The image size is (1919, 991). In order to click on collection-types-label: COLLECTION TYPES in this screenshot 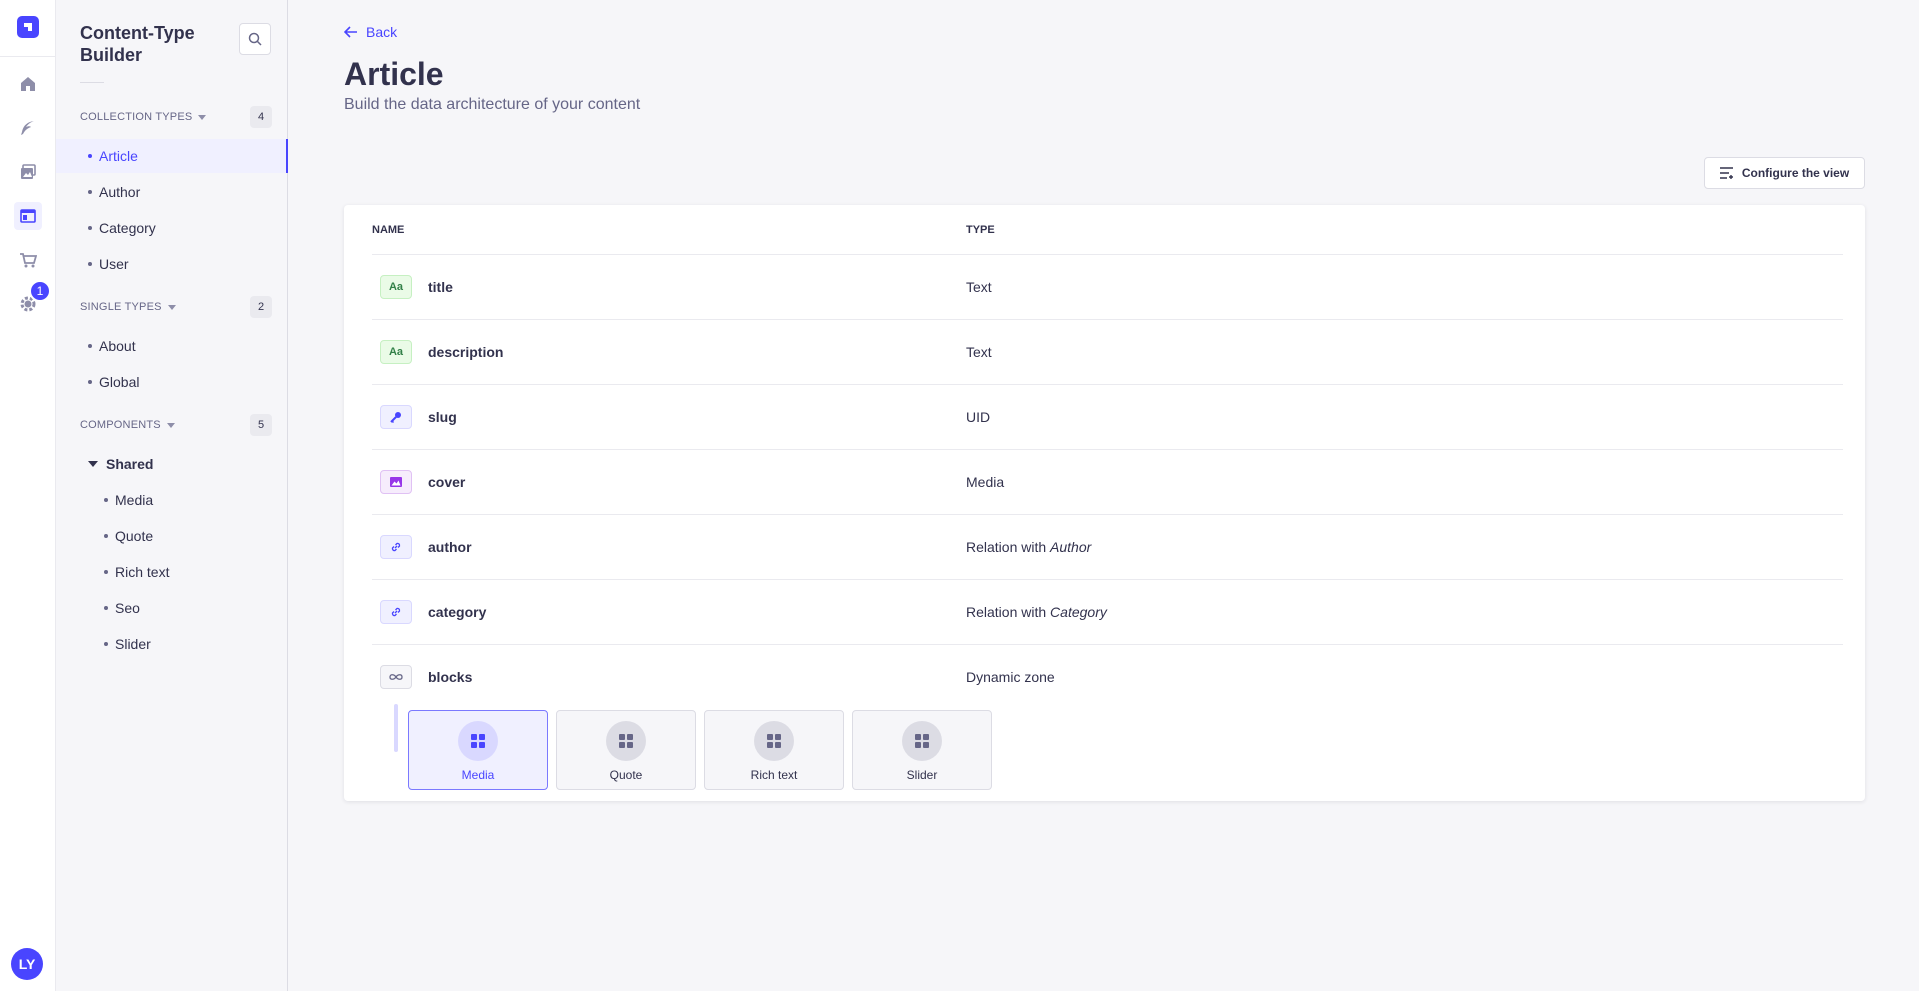, I will do `click(136, 117)`.